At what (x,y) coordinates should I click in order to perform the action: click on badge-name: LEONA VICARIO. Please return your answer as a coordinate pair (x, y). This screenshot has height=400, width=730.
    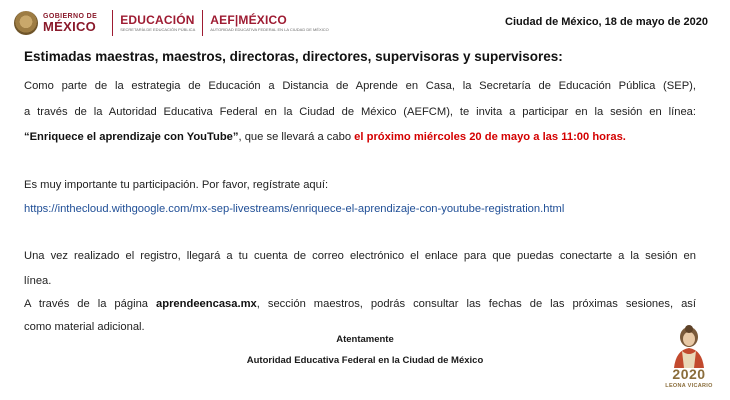
    Looking at the image, I should click on (689, 386).